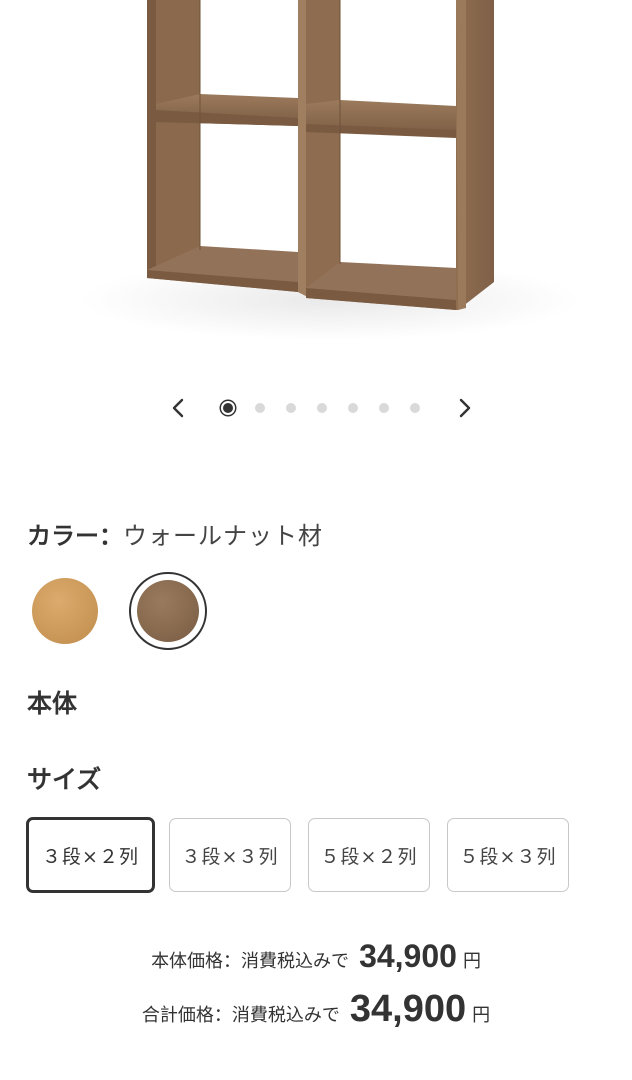 The image size is (632, 1080). I want to click on body-price-row: 本体価格：消費税込みで 34,900 円, so click(316, 956).